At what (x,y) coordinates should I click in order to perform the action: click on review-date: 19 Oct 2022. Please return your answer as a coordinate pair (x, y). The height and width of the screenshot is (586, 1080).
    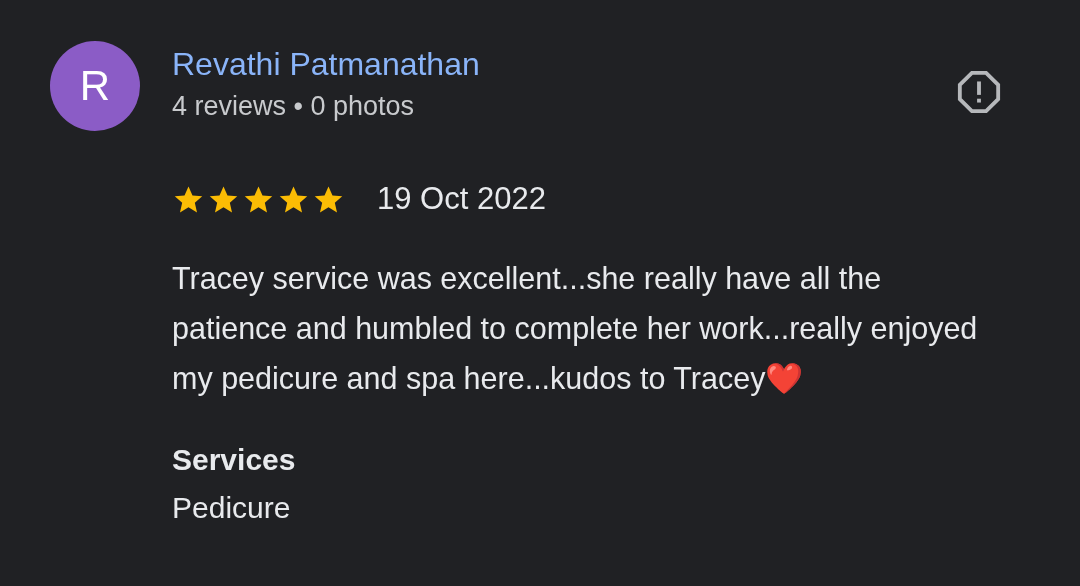
    Looking at the image, I should click on (461, 199).